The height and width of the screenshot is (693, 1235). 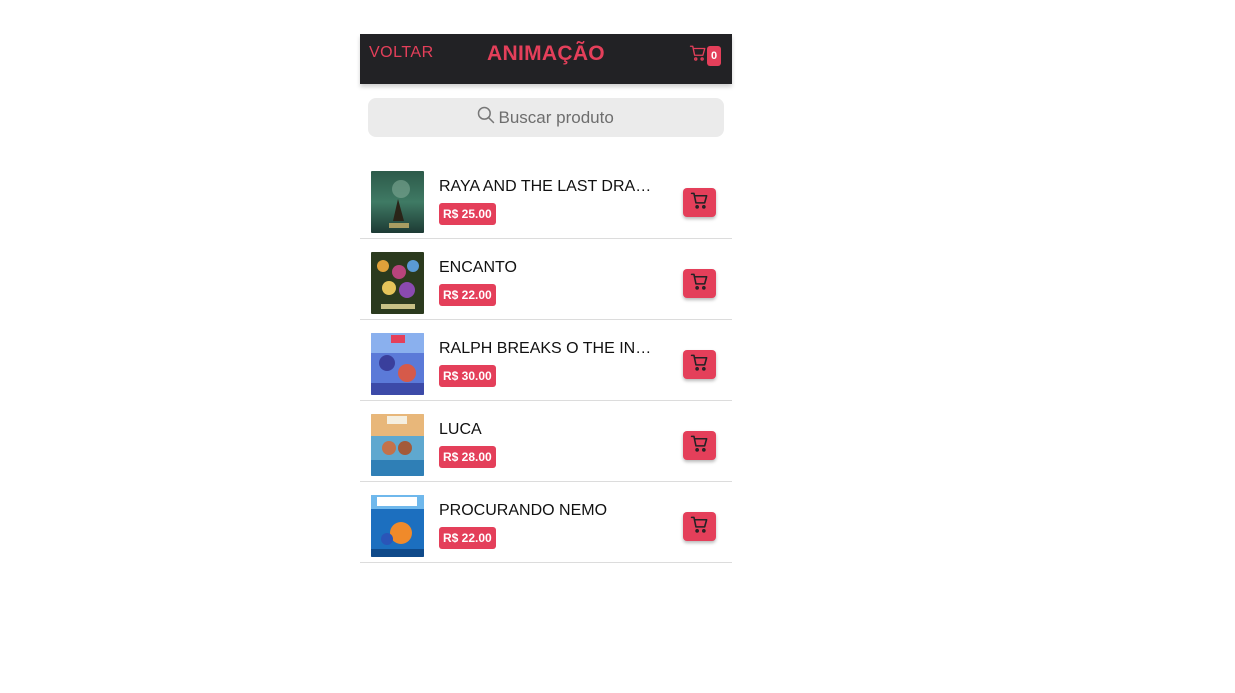 I want to click on product-name: RALPH BREAKS O THE INTERNET, so click(x=546, y=348).